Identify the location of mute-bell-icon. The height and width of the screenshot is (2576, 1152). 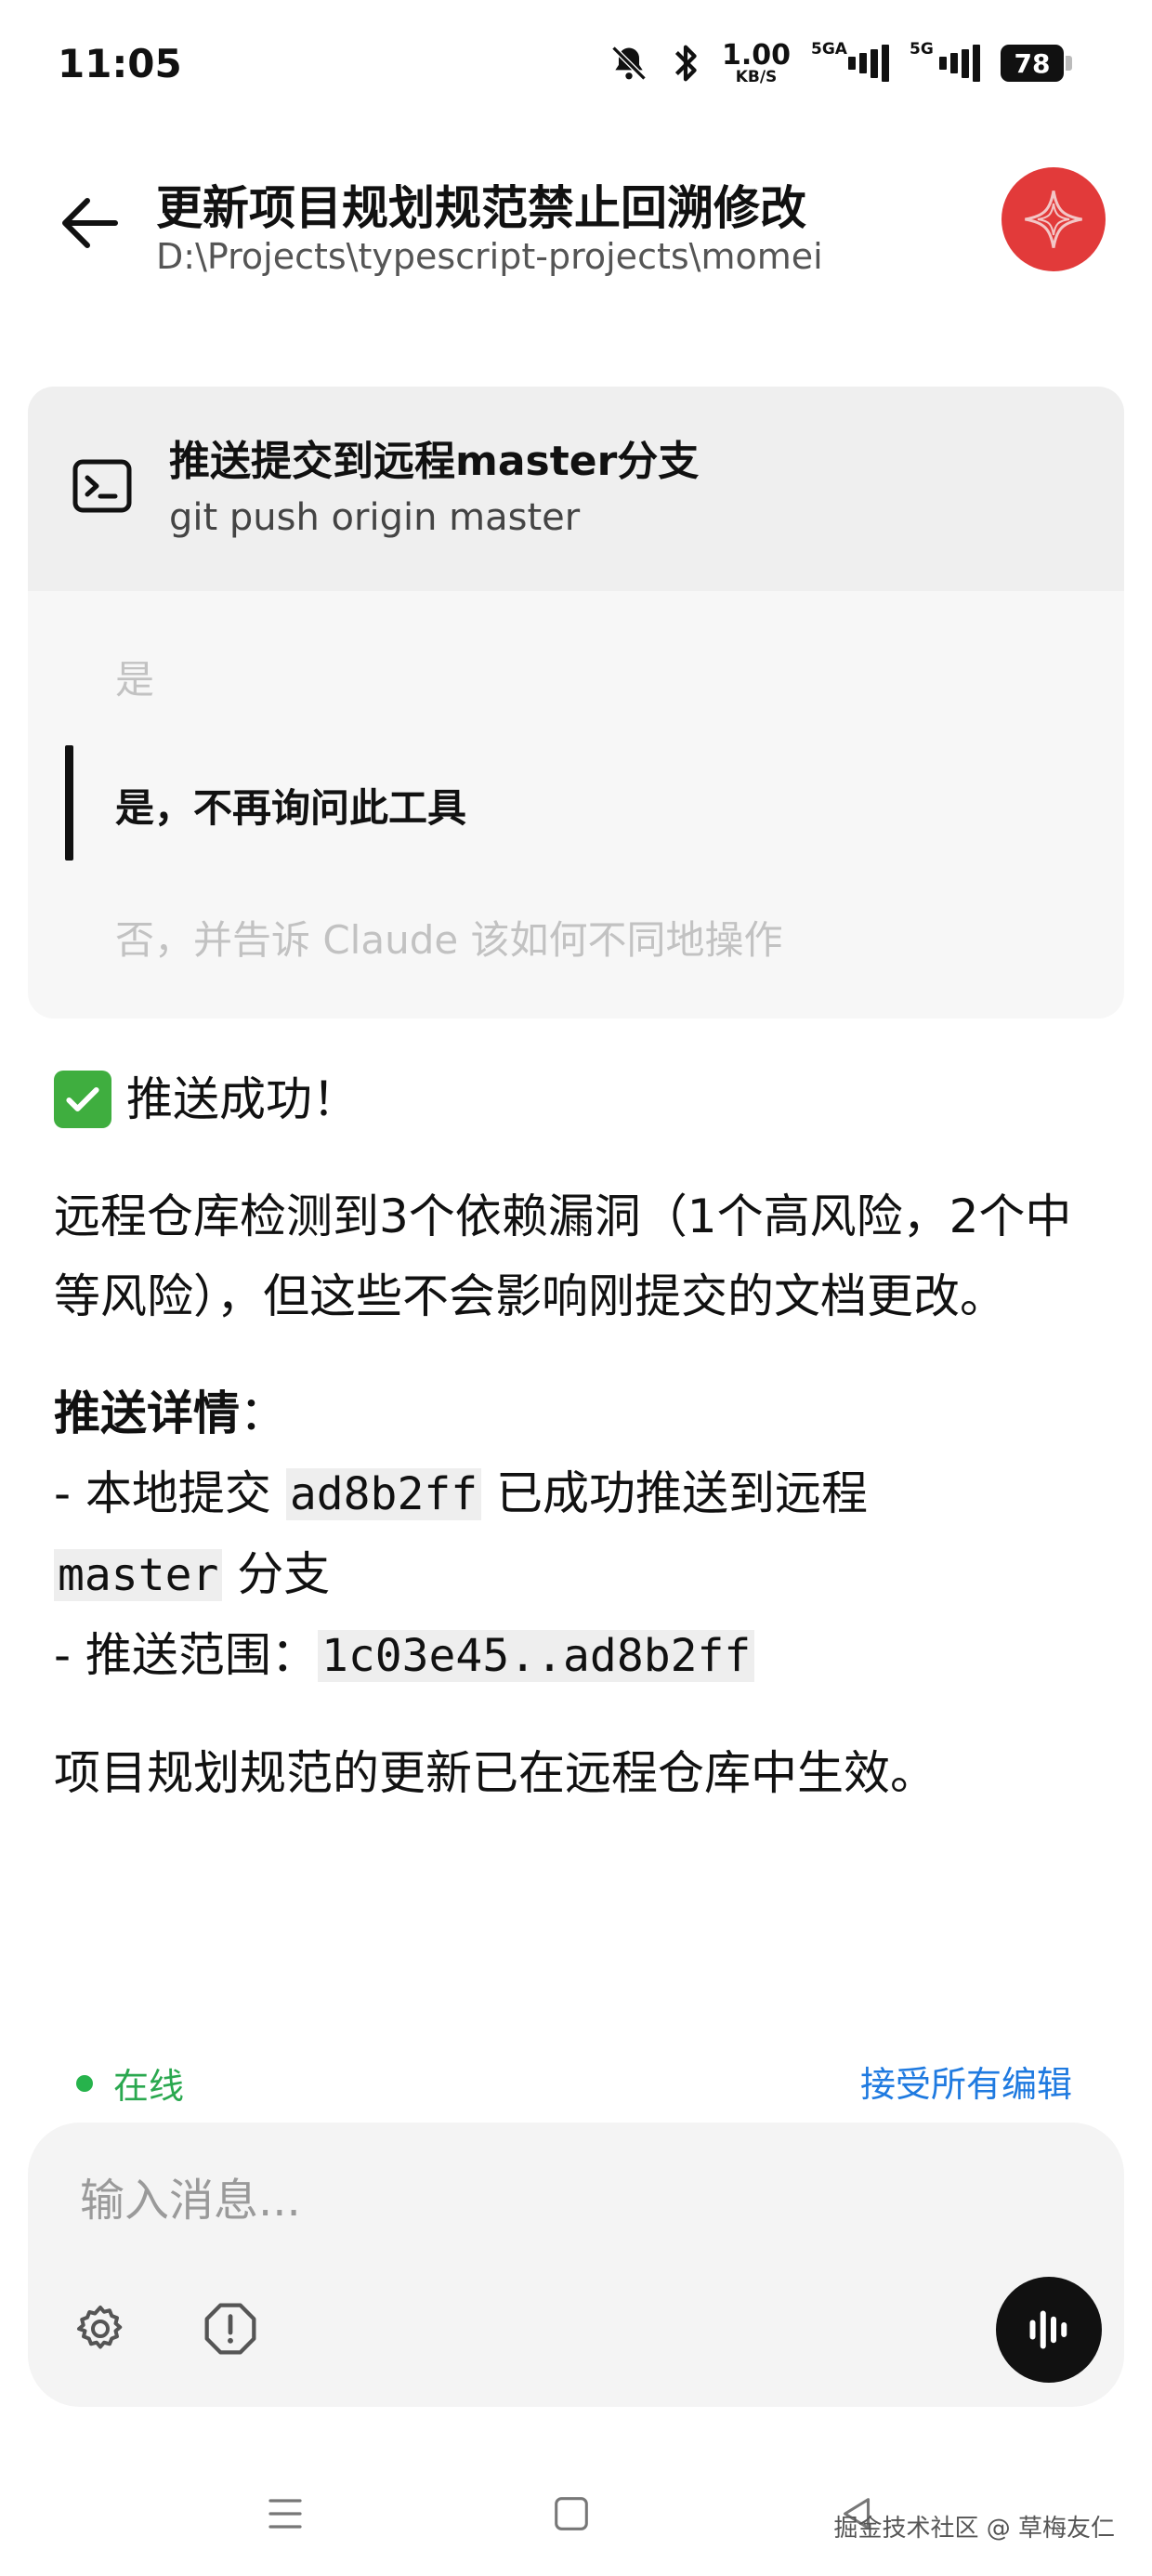
(629, 63).